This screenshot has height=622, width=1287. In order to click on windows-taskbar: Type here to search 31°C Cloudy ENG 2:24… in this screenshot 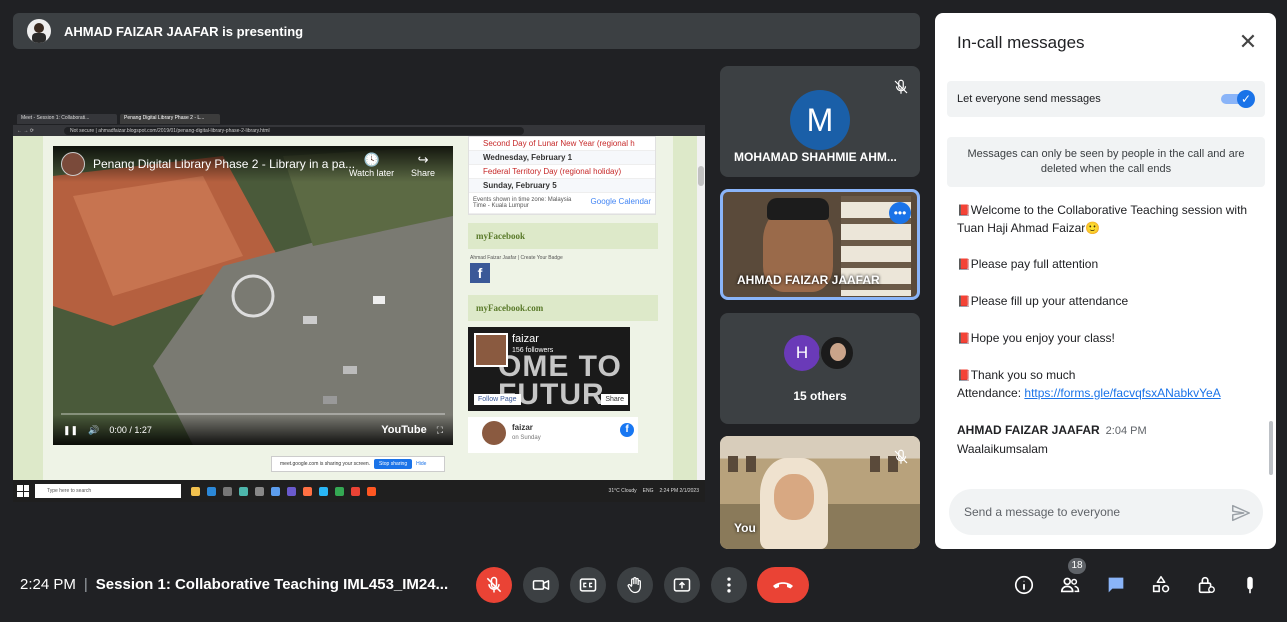, I will do `click(359, 491)`.